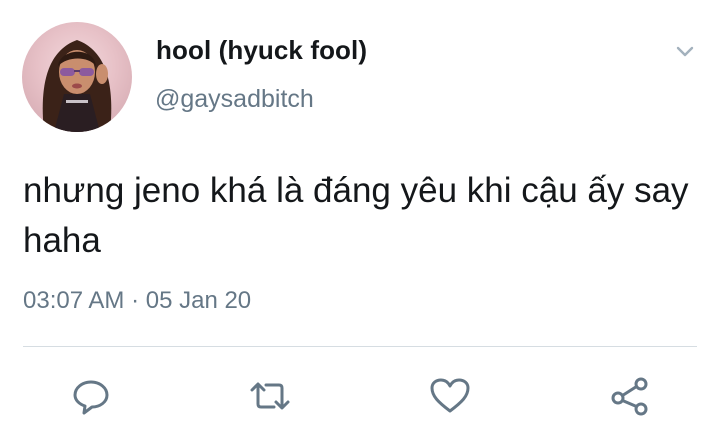 The width and height of the screenshot is (720, 445). I want to click on display-name: hool (hyuck fool), so click(261, 50).